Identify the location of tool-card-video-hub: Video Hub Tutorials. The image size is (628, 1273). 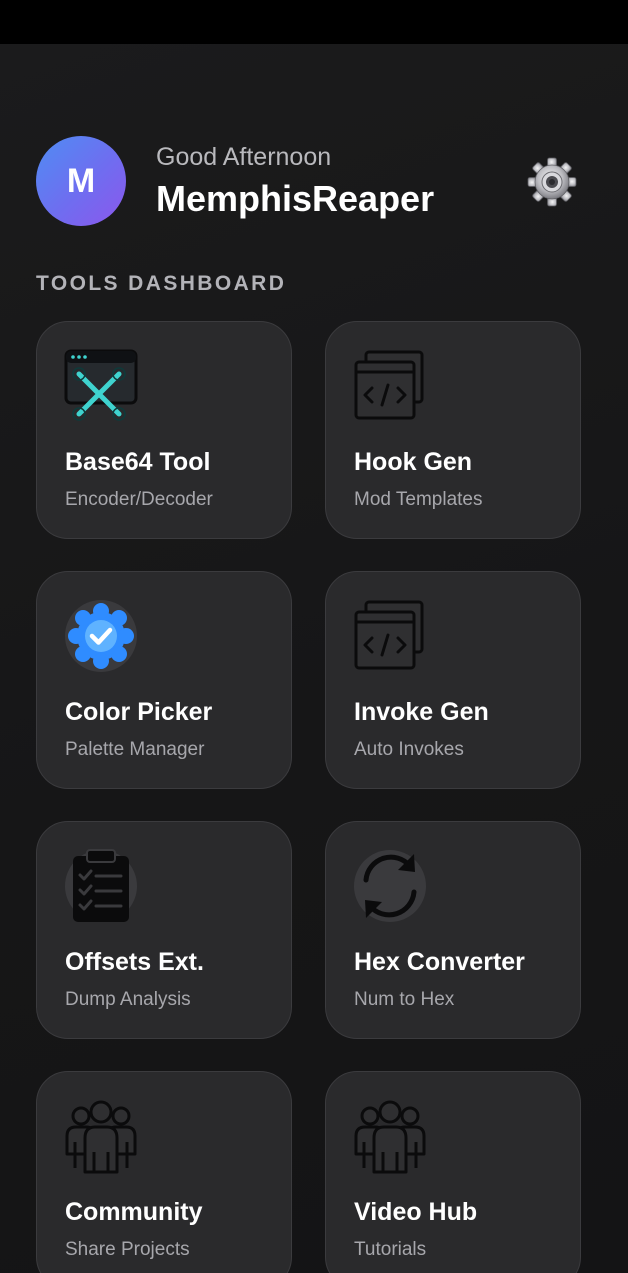
(453, 1172).